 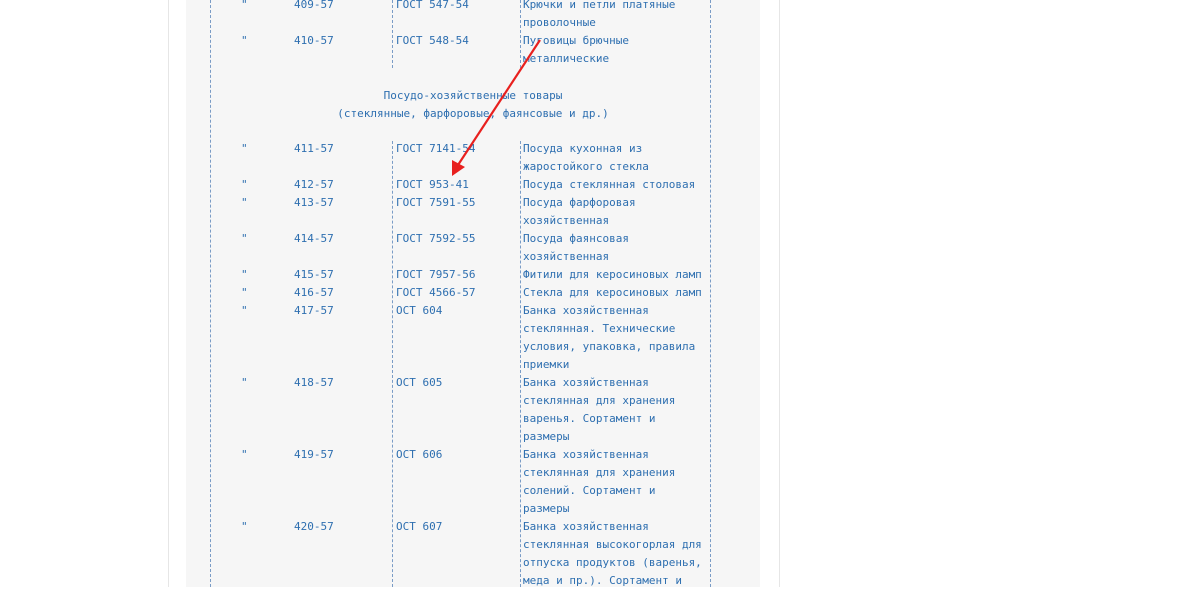 What do you see at coordinates (432, 5) in the screenshot?
I see `standard-code: ГОСТ 547-54` at bounding box center [432, 5].